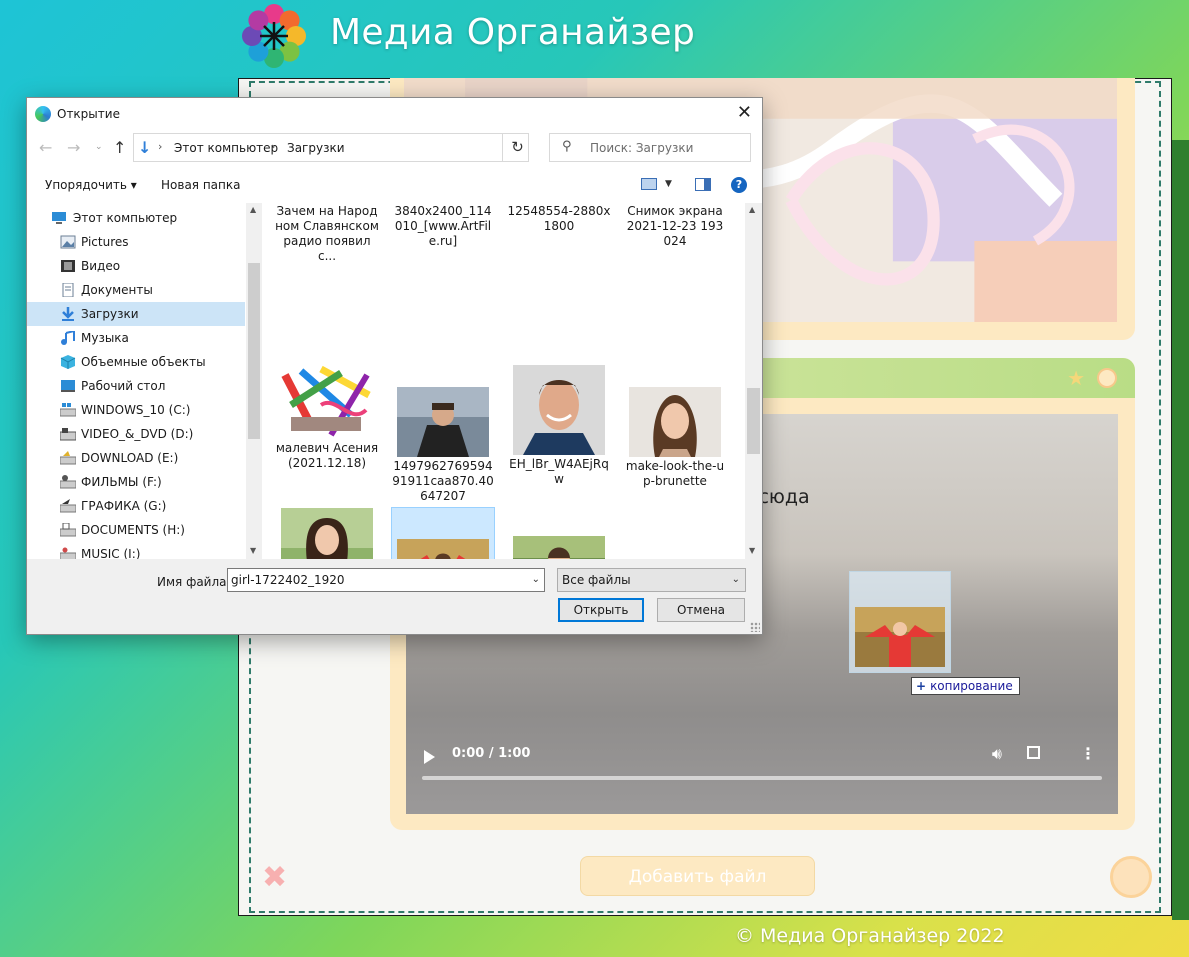 The height and width of the screenshot is (957, 1189). Describe the element at coordinates (117, 290) in the screenshot. I see `nav-item-label: Документы` at that location.